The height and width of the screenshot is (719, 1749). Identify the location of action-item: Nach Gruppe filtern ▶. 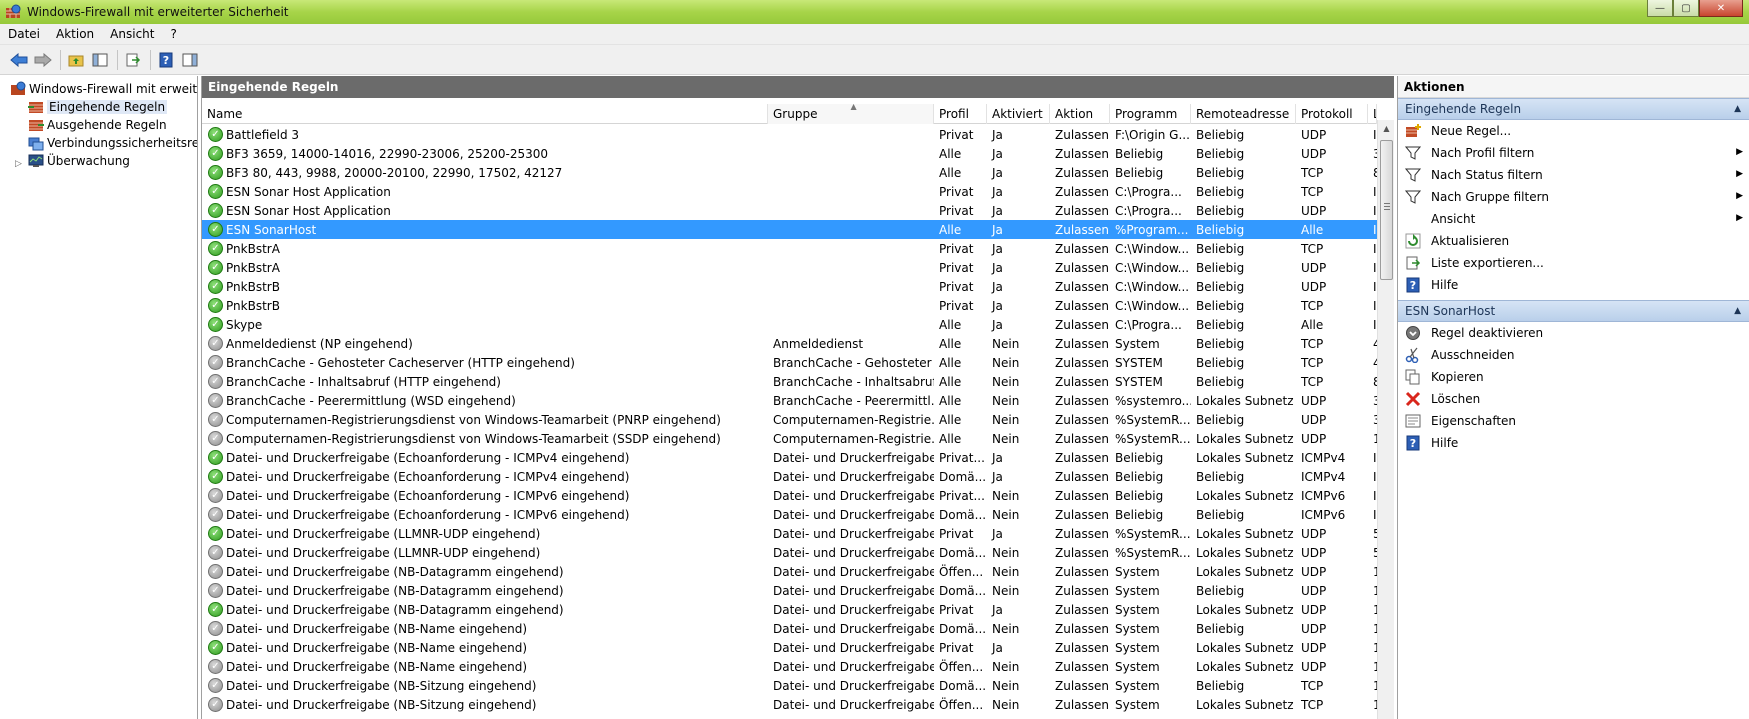
(1573, 197).